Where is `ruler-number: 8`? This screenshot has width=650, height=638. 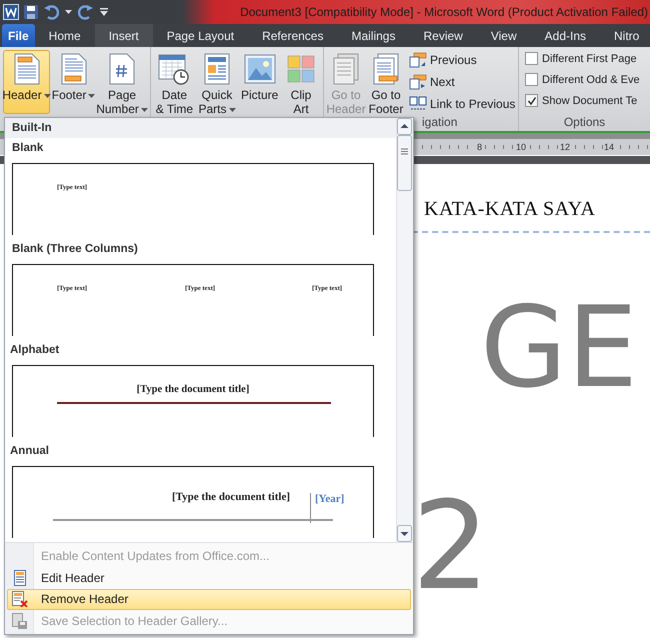
ruler-number: 8 is located at coordinates (480, 147).